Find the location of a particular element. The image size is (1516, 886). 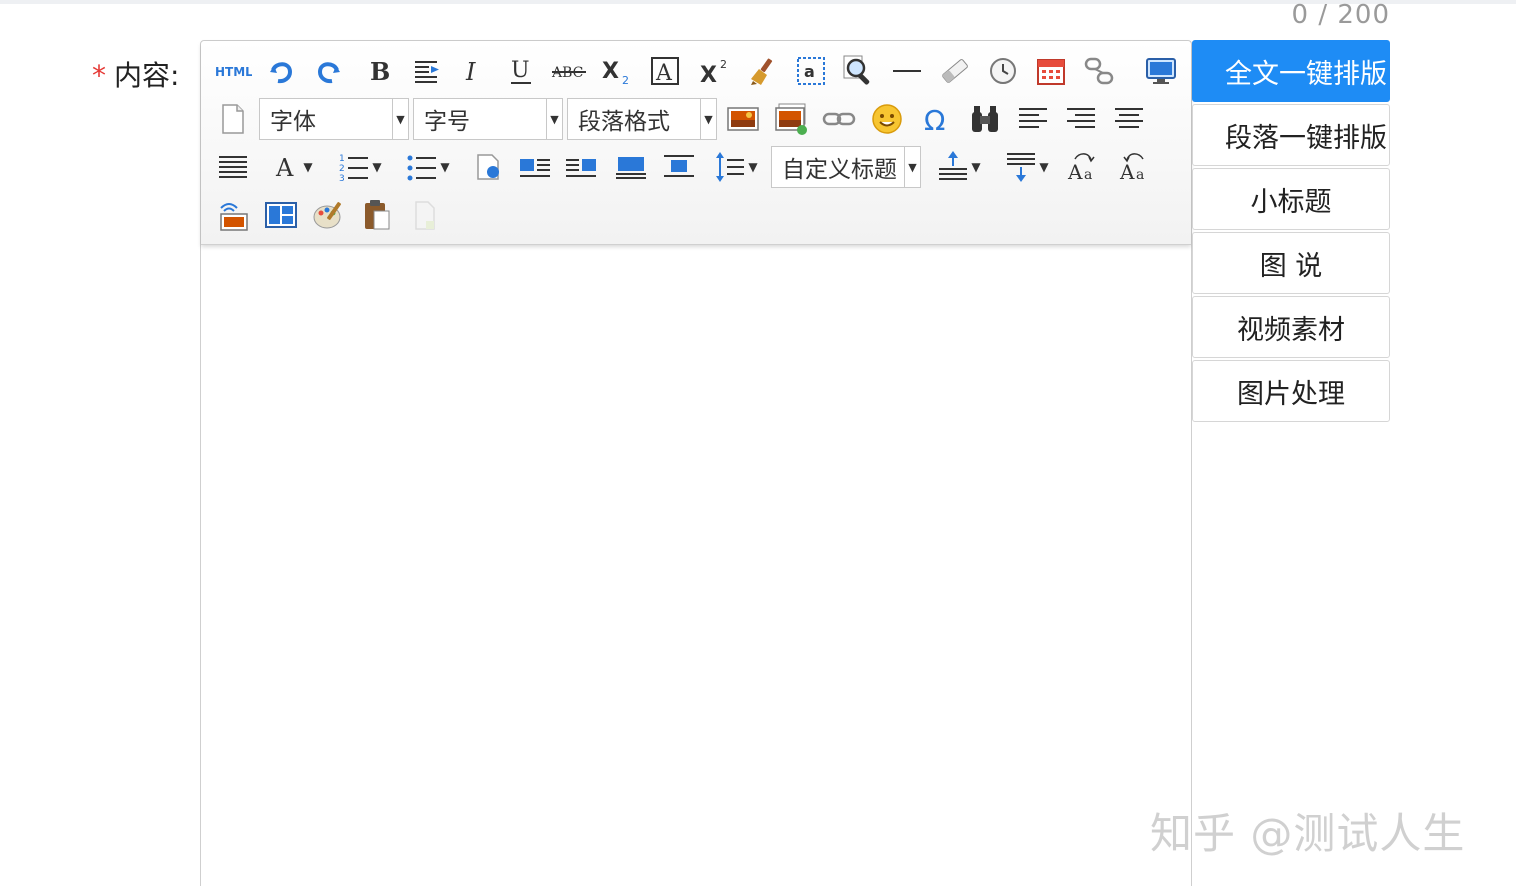

custom-title-select: 自定义标题 ▼ is located at coordinates (846, 167).